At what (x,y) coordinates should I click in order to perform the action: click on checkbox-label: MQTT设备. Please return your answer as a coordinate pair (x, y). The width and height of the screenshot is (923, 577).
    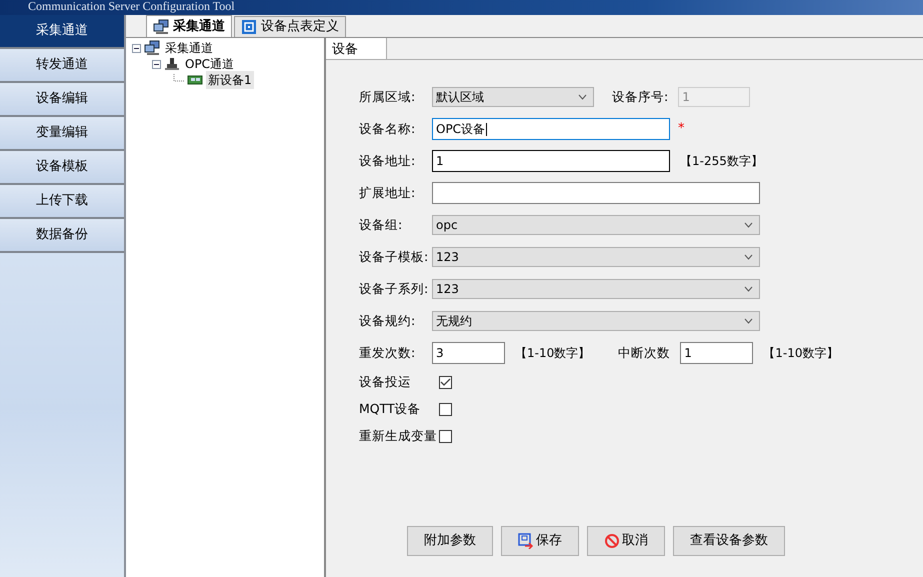
    Looking at the image, I should click on (390, 409).